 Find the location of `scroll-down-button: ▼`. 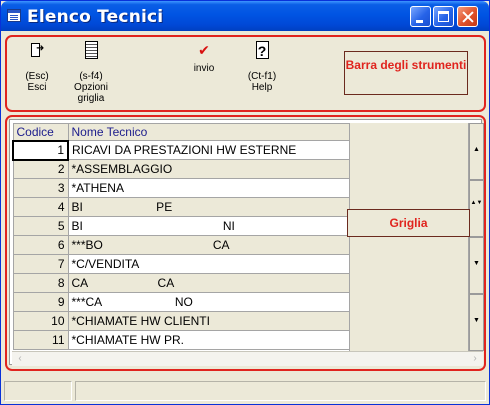

scroll-down-button: ▼ is located at coordinates (476, 322).